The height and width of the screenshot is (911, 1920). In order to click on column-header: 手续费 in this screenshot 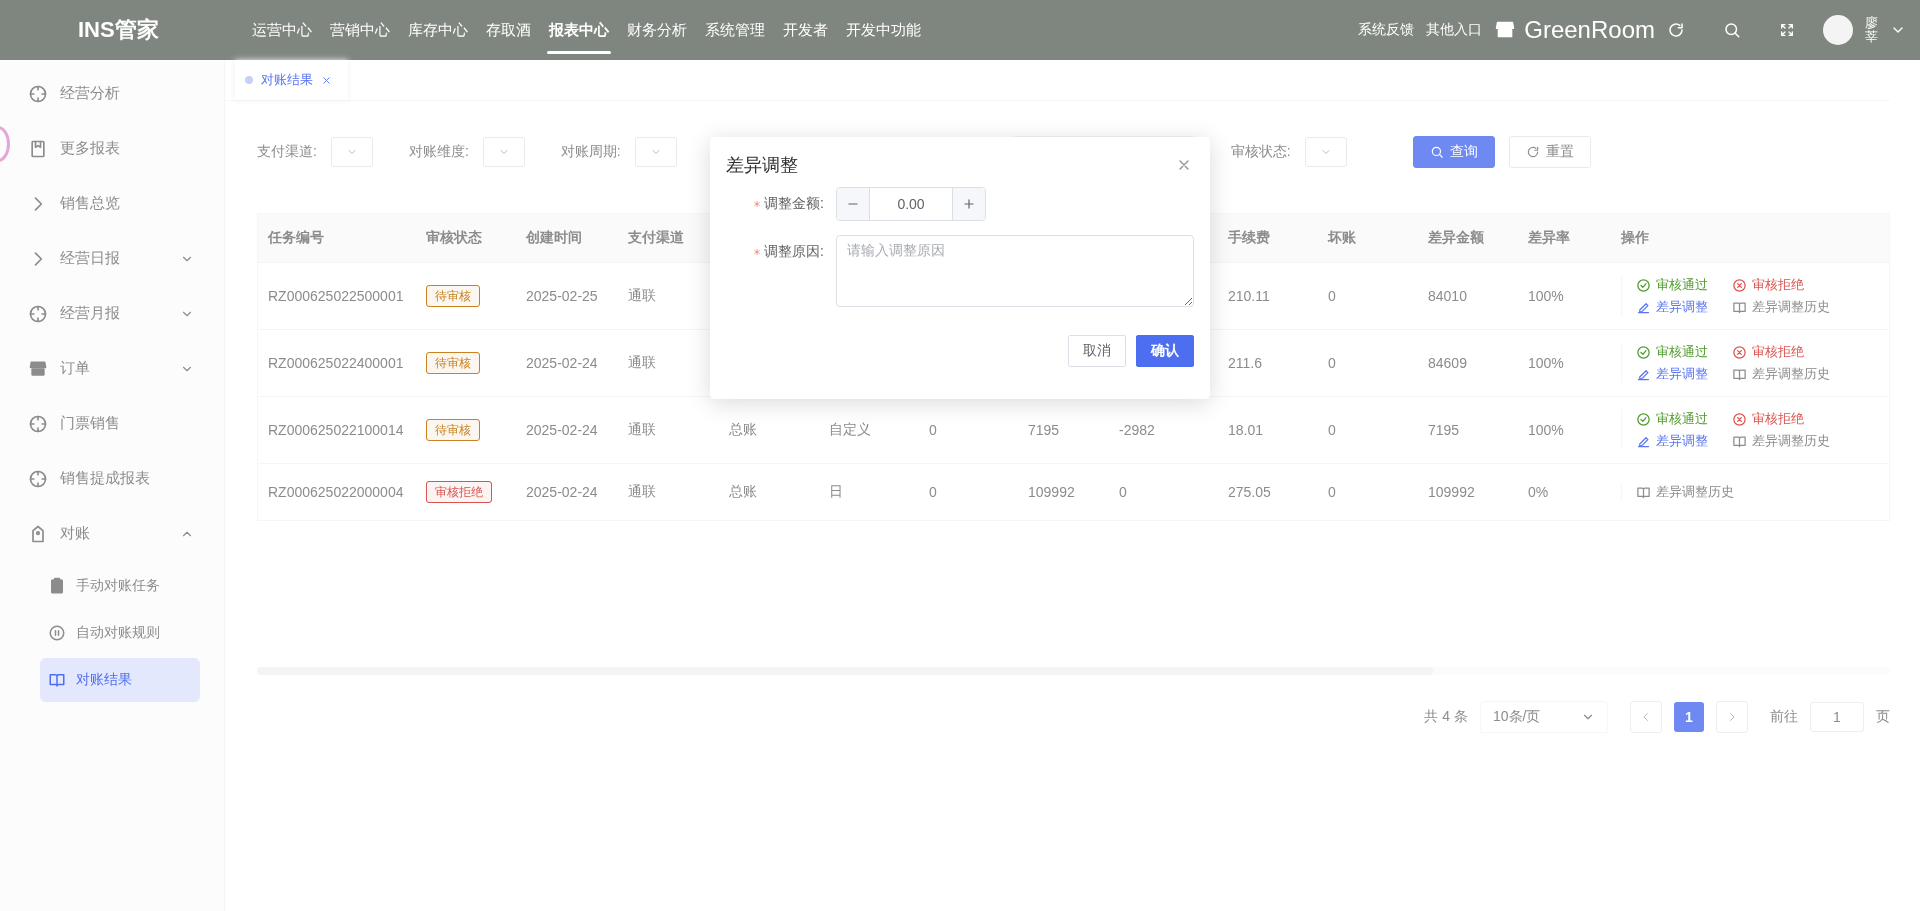, I will do `click(1249, 237)`.